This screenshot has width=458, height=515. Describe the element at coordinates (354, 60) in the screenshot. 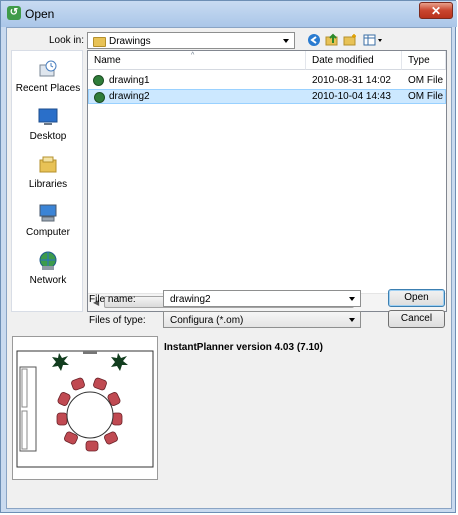

I see `column-header-date: Date modified` at that location.